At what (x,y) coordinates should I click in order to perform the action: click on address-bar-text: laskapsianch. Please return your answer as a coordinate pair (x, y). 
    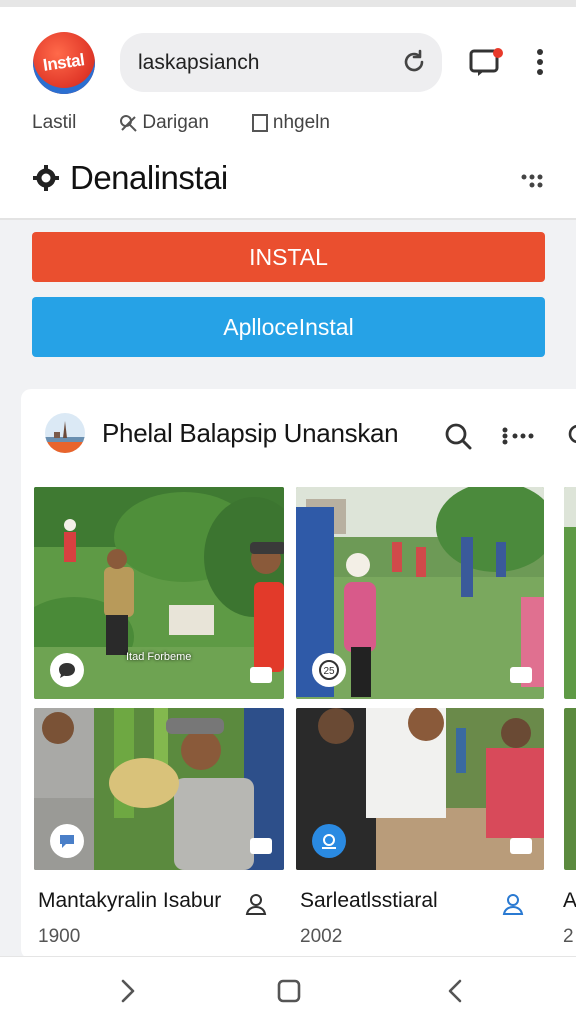
    Looking at the image, I should click on (199, 62).